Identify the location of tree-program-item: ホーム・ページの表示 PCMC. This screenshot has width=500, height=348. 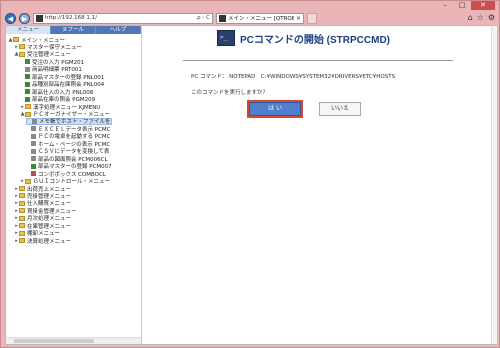
(68, 144).